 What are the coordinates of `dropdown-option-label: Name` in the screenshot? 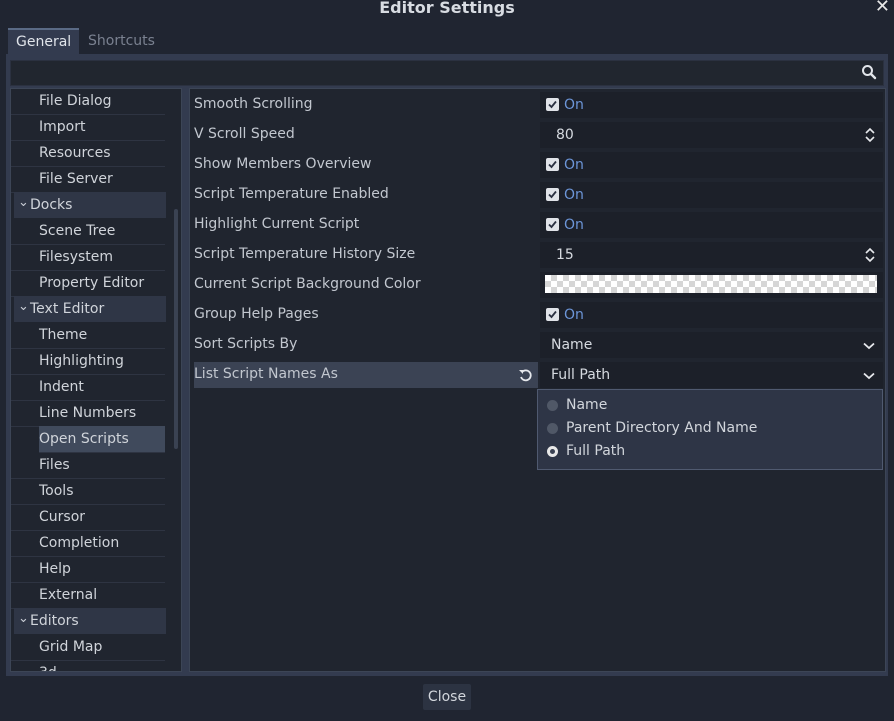 It's located at (587, 405).